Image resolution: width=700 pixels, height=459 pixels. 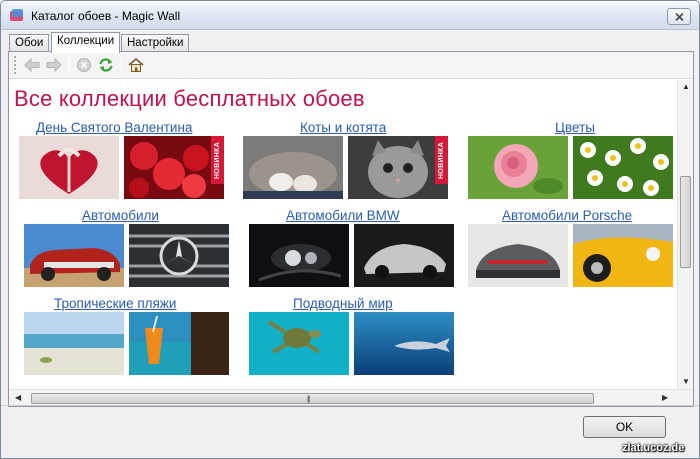 What do you see at coordinates (106, 16) in the screenshot?
I see `window-title: Каталог обоев - Magic Wall` at bounding box center [106, 16].